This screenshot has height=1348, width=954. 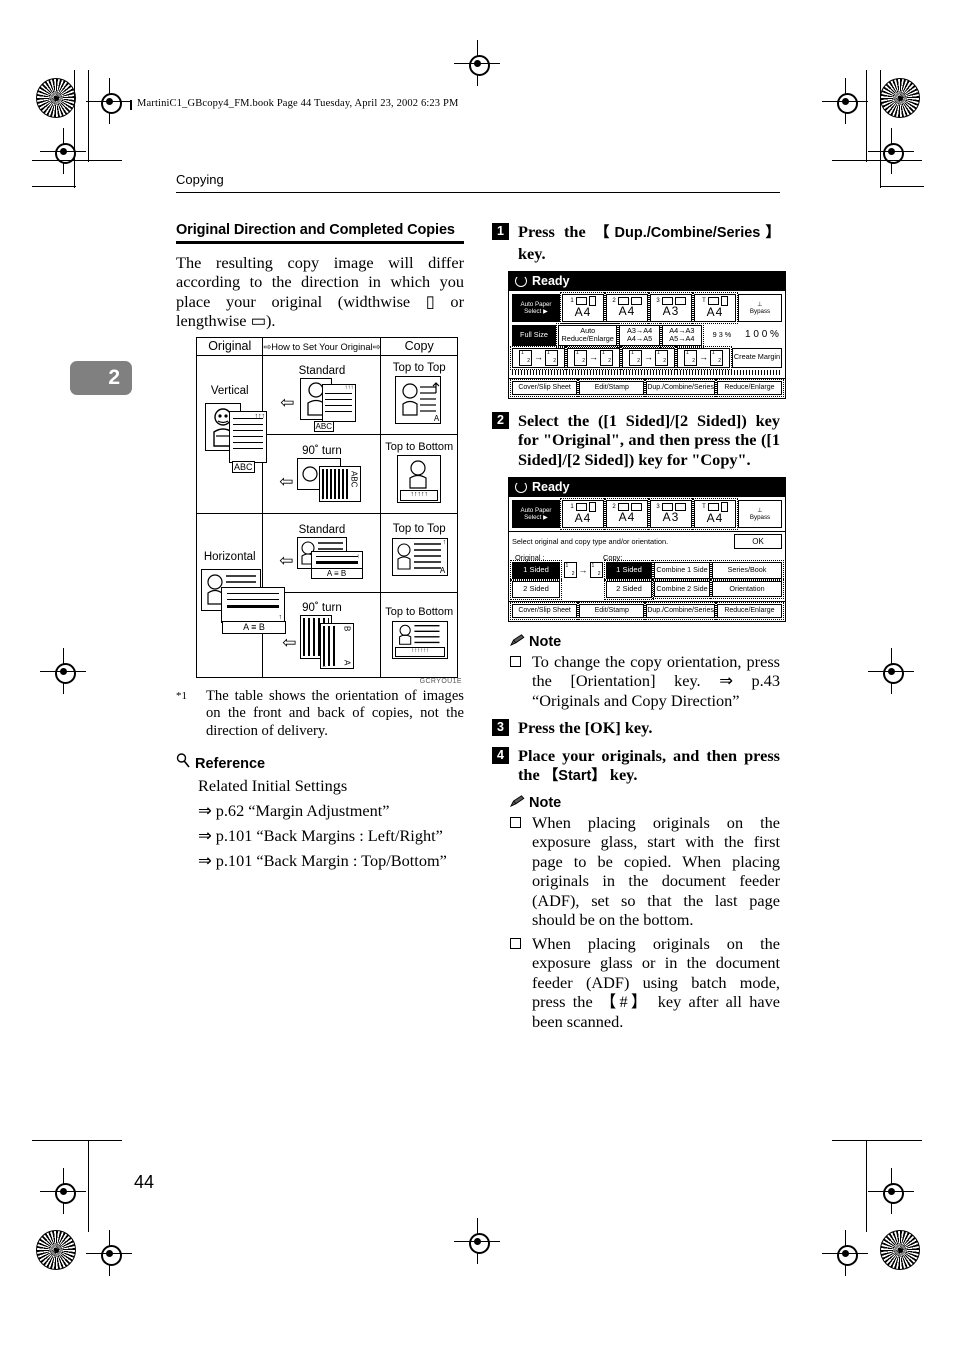 What do you see at coordinates (629, 589) in the screenshot?
I see `copy-2-sided-button: 2 Sided` at bounding box center [629, 589].